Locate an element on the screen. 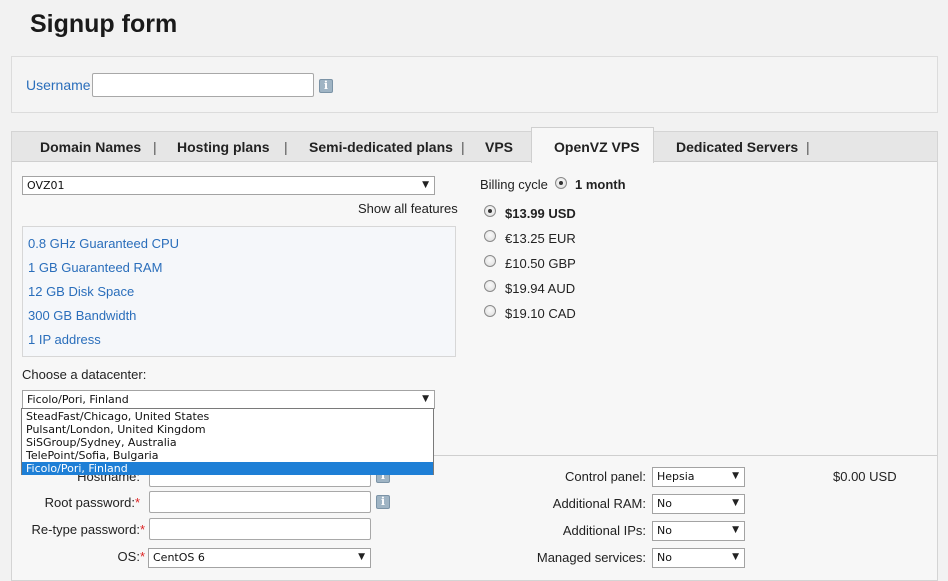 Image resolution: width=948 pixels, height=581 pixels. username-input is located at coordinates (203, 85).